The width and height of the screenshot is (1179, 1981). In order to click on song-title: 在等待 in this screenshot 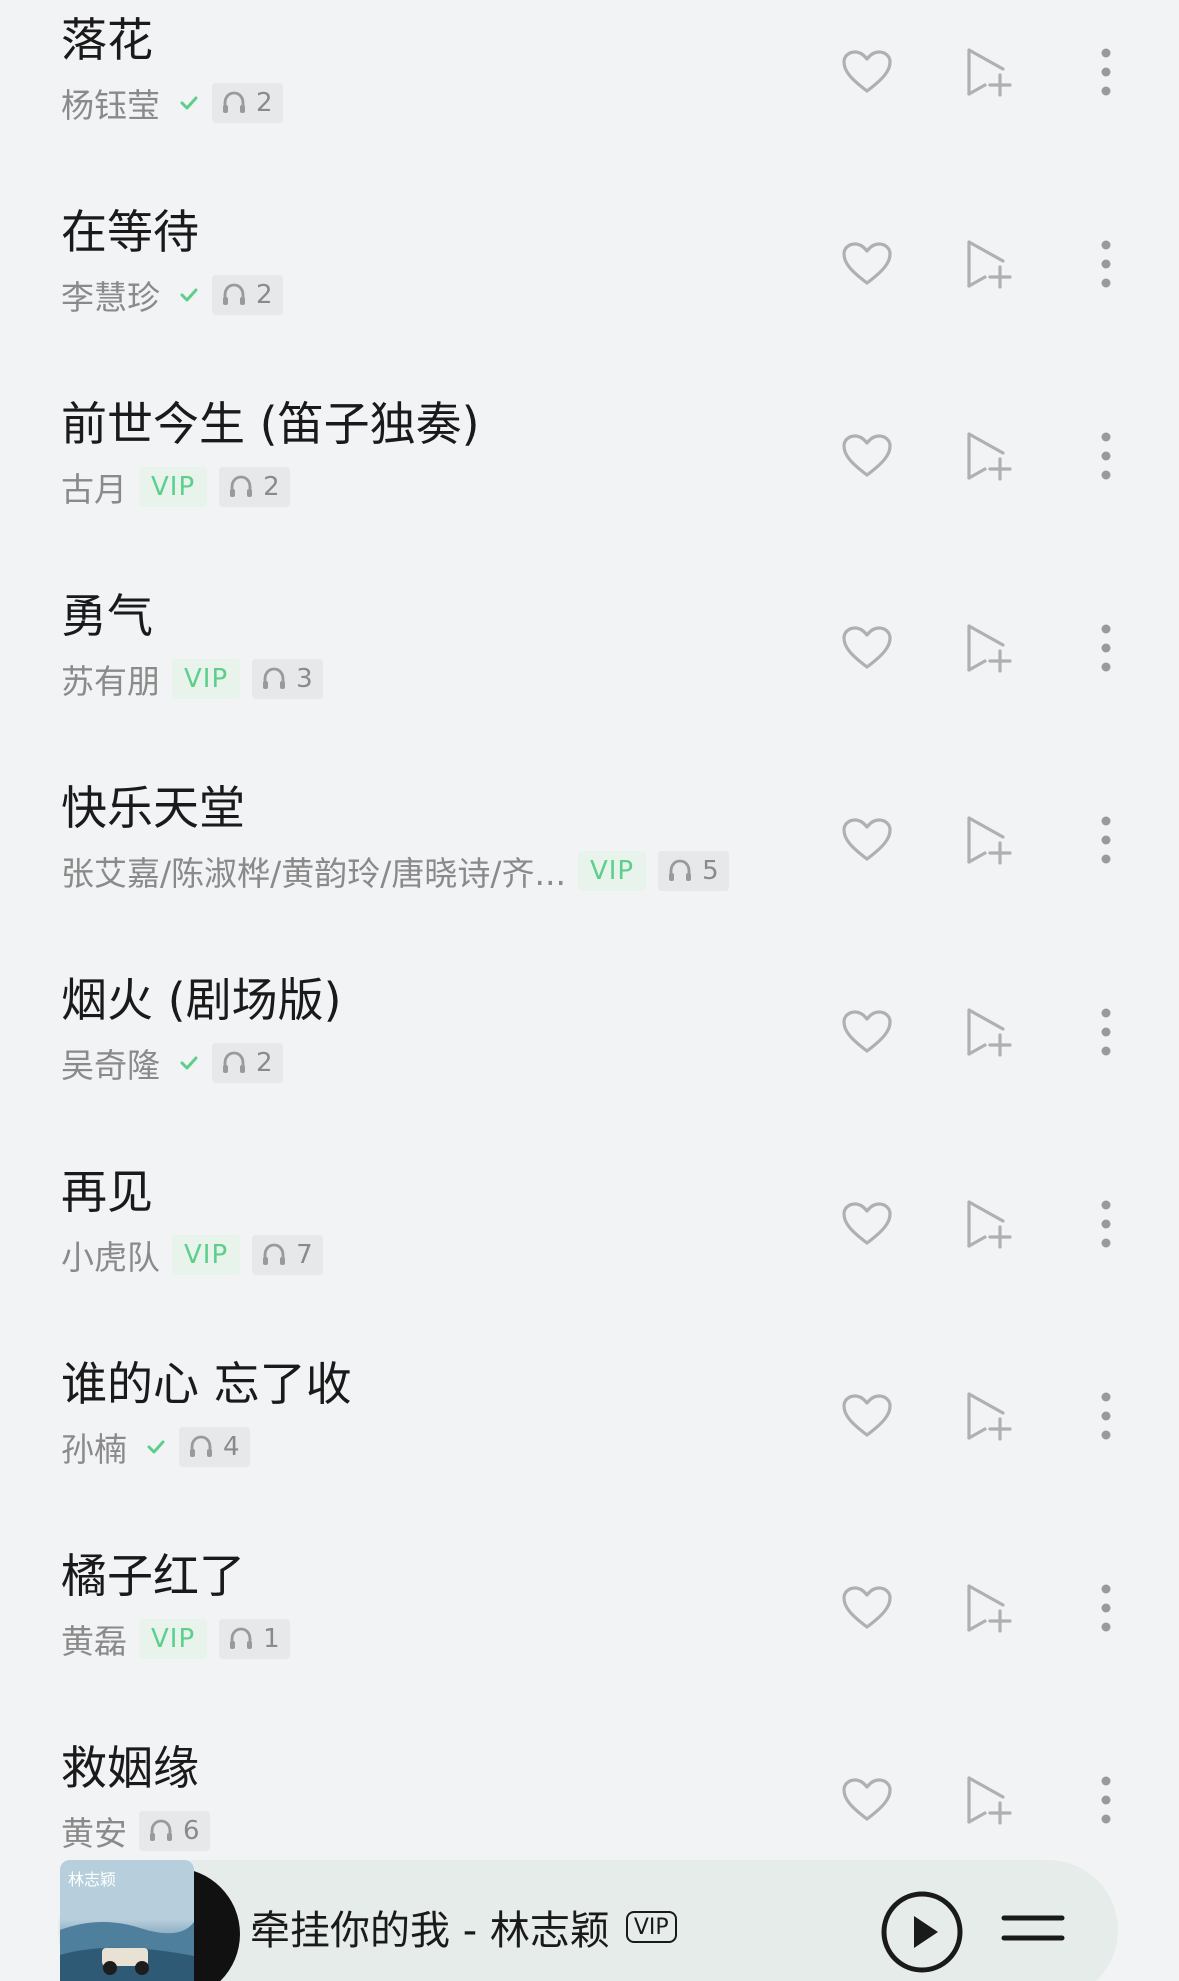, I will do `click(130, 232)`.